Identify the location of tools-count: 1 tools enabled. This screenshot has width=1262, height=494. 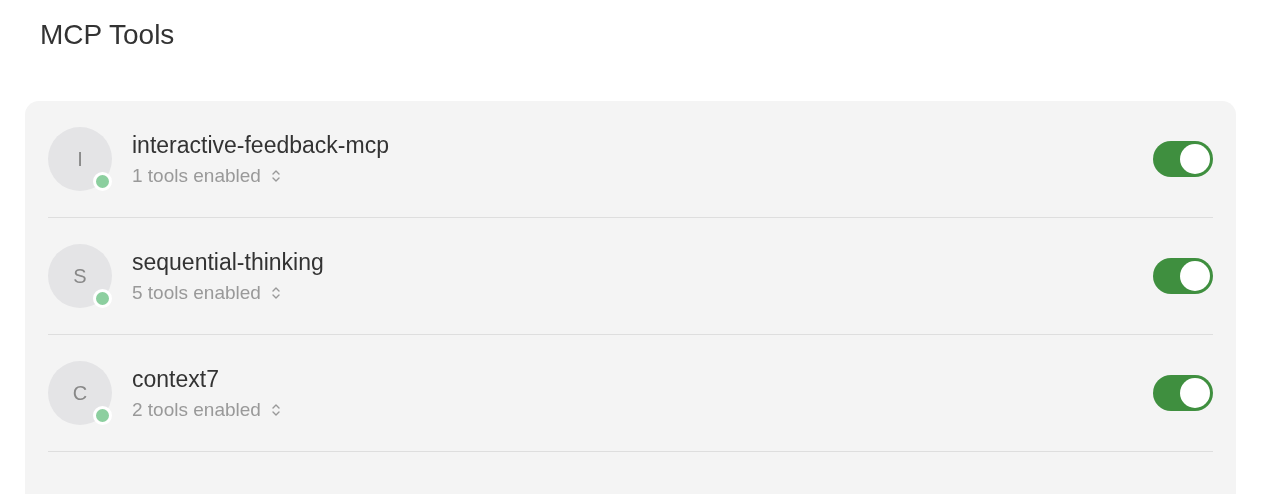
(196, 175).